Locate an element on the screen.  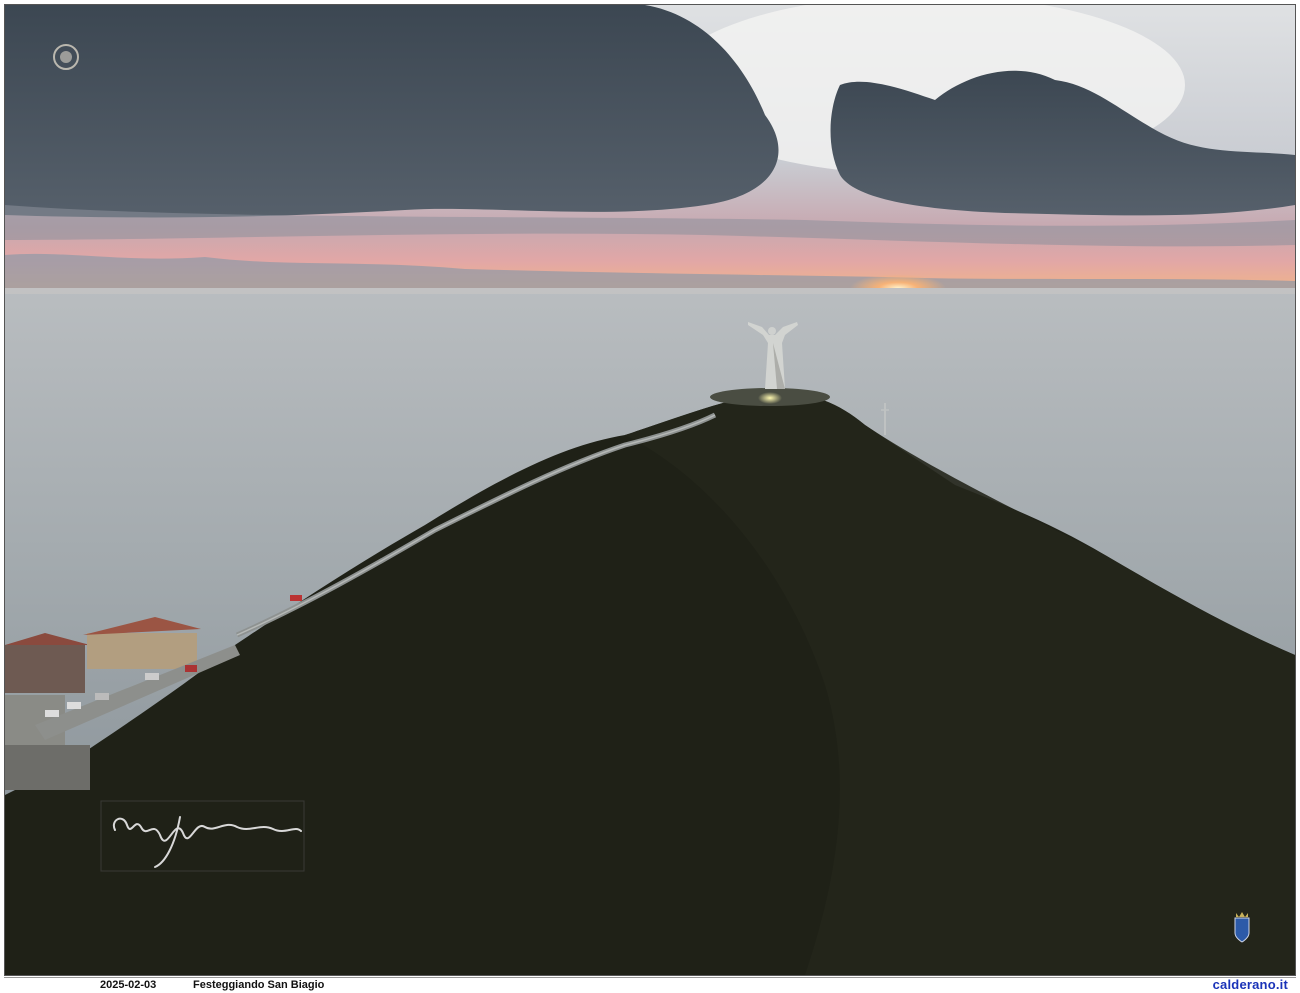
caption-title: Festeggiando San Biagio is located at coordinates (259, 985).